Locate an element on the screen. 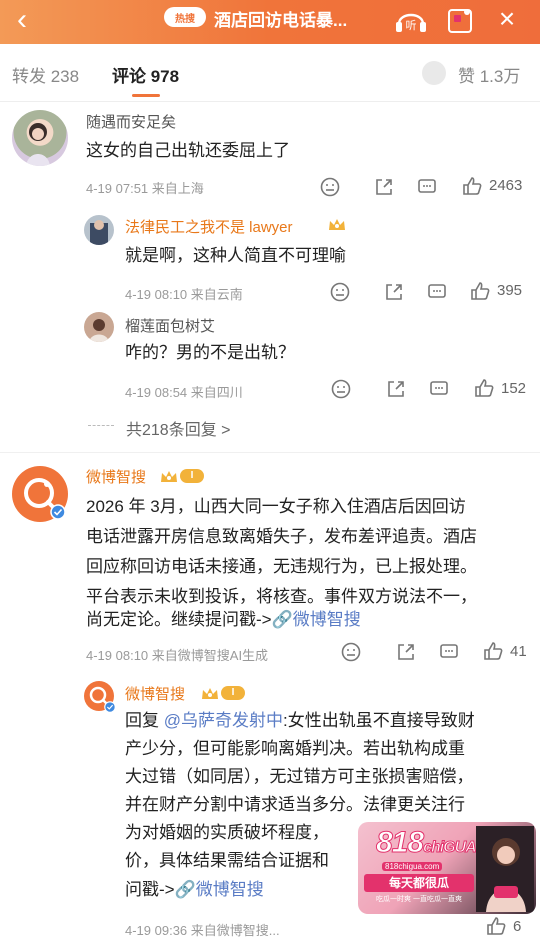  like-count: 152 is located at coordinates (514, 388).